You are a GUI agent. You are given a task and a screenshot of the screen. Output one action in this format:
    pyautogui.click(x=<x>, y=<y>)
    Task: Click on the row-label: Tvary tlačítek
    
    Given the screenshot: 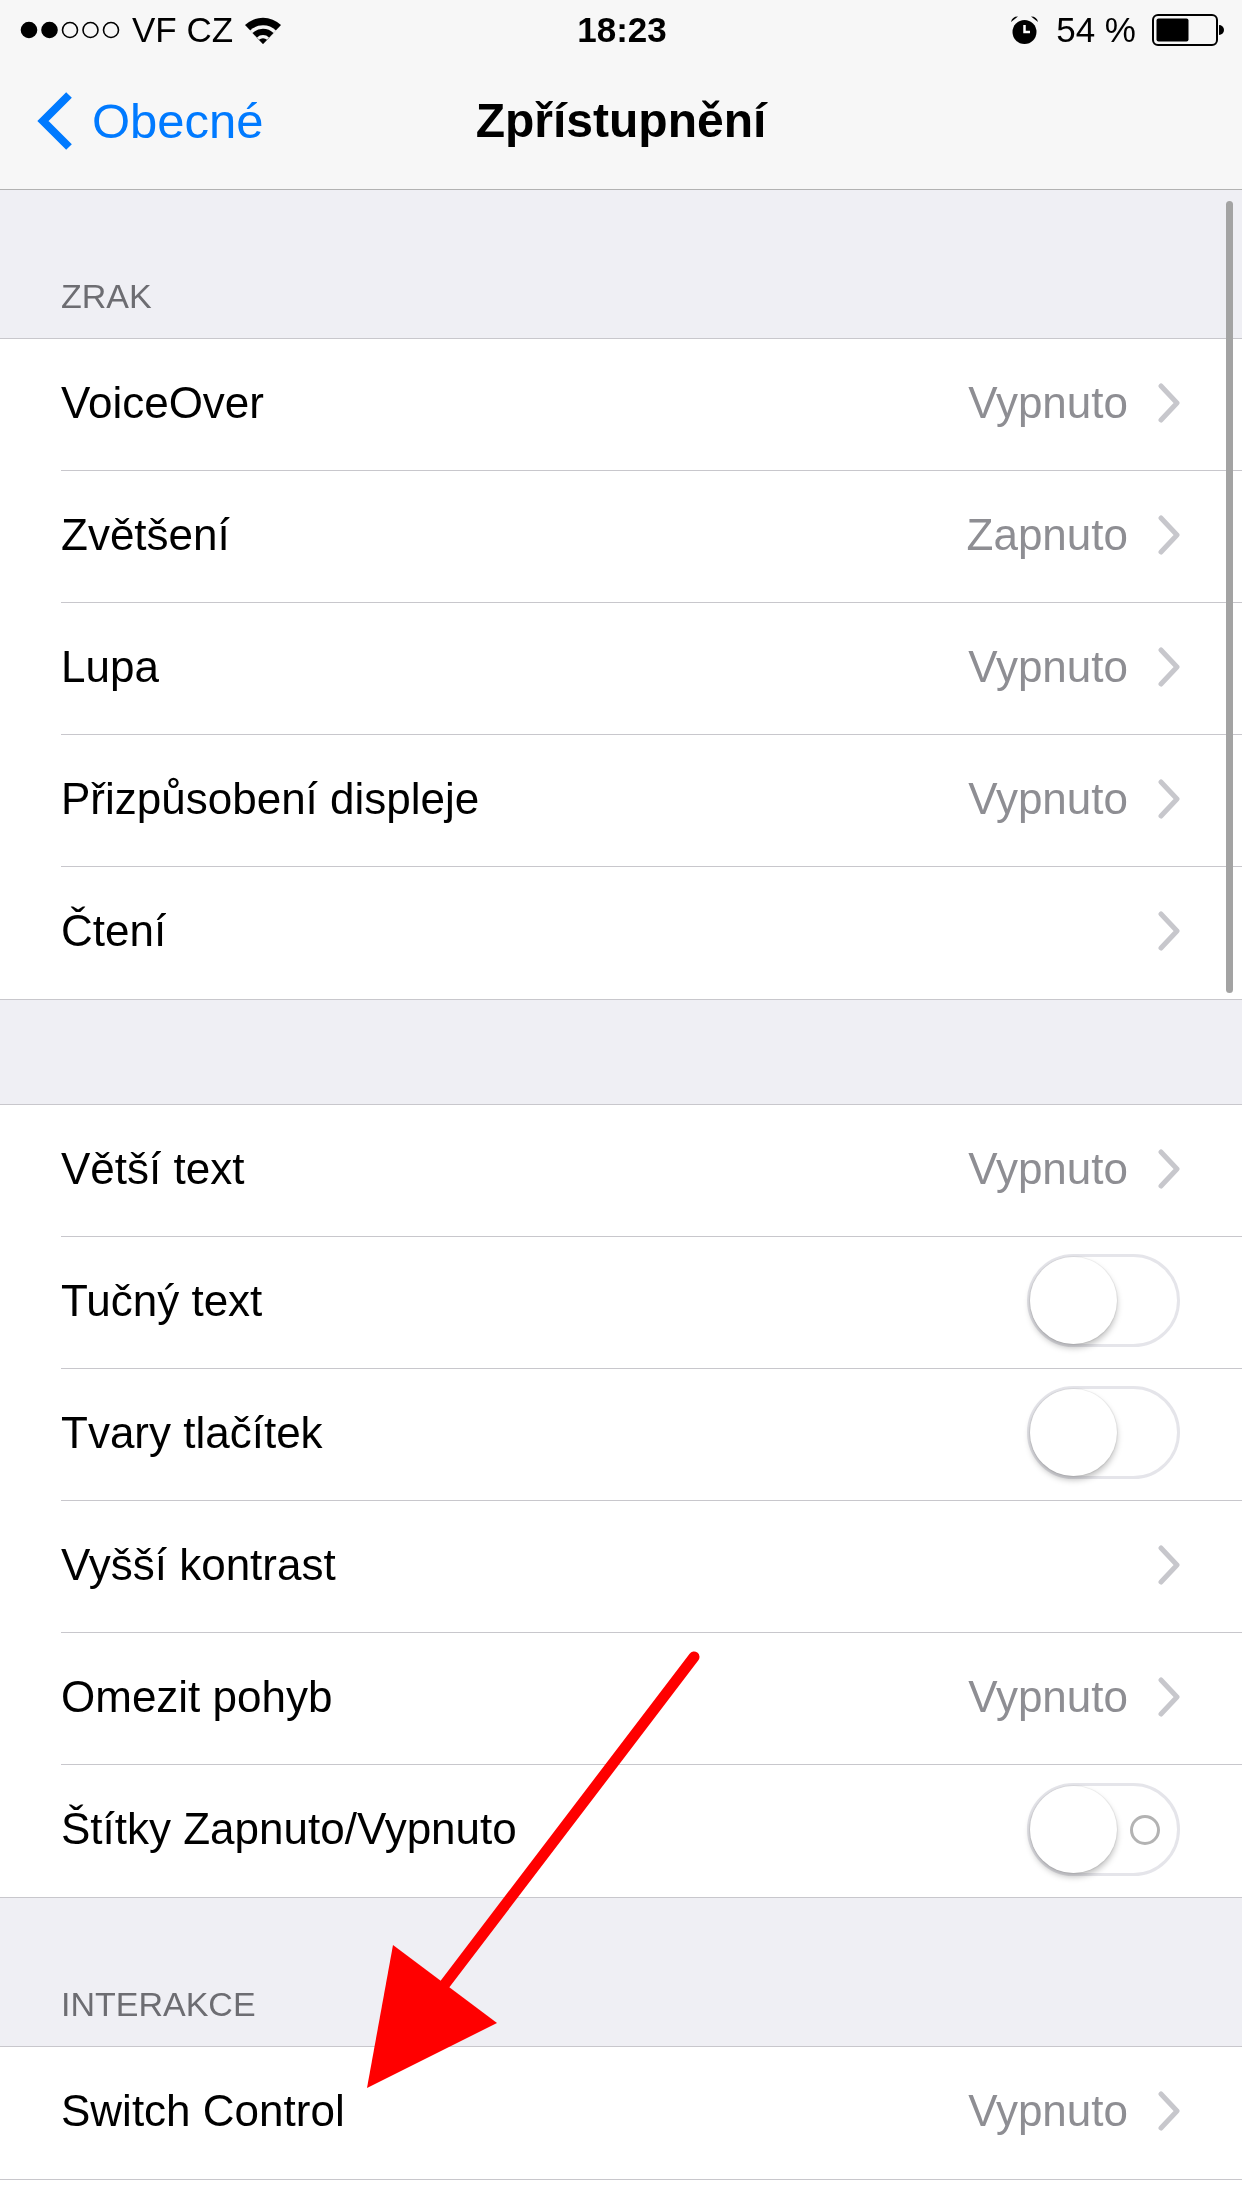 What is the action you would take?
    pyautogui.click(x=192, y=1432)
    